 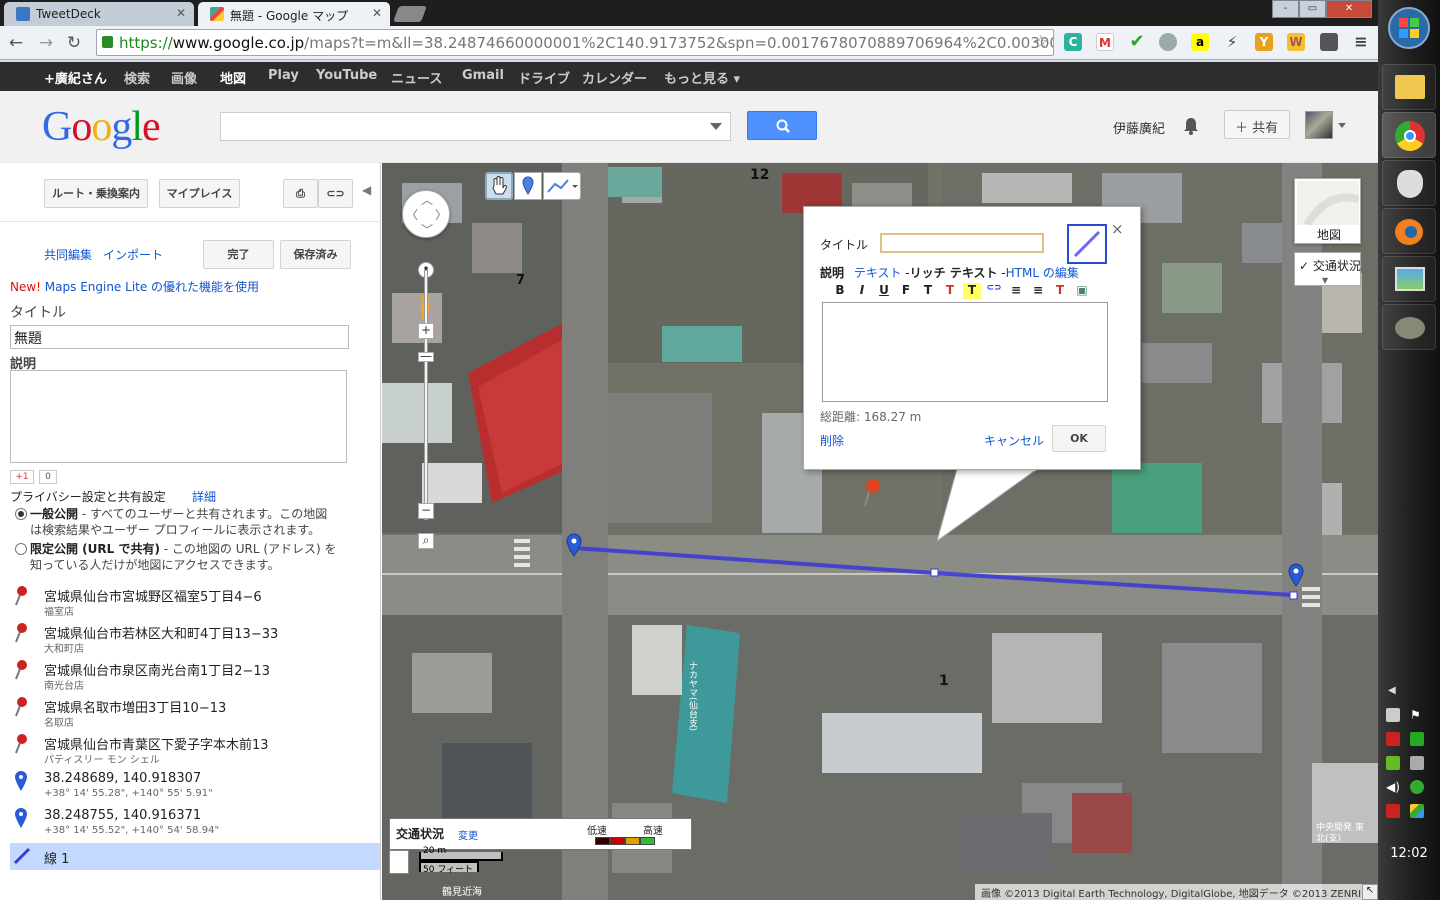 What do you see at coordinates (475, 126) in the screenshot?
I see `search-input` at bounding box center [475, 126].